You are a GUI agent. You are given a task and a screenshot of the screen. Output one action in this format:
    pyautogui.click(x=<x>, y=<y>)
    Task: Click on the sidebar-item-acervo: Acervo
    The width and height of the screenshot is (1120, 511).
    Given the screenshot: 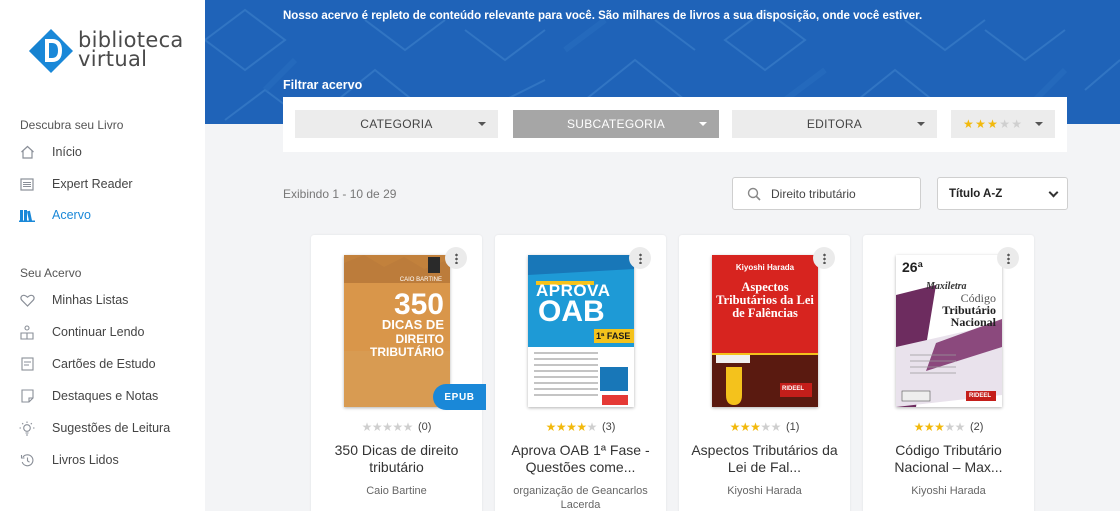 What is the action you would take?
    pyautogui.click(x=108, y=215)
    